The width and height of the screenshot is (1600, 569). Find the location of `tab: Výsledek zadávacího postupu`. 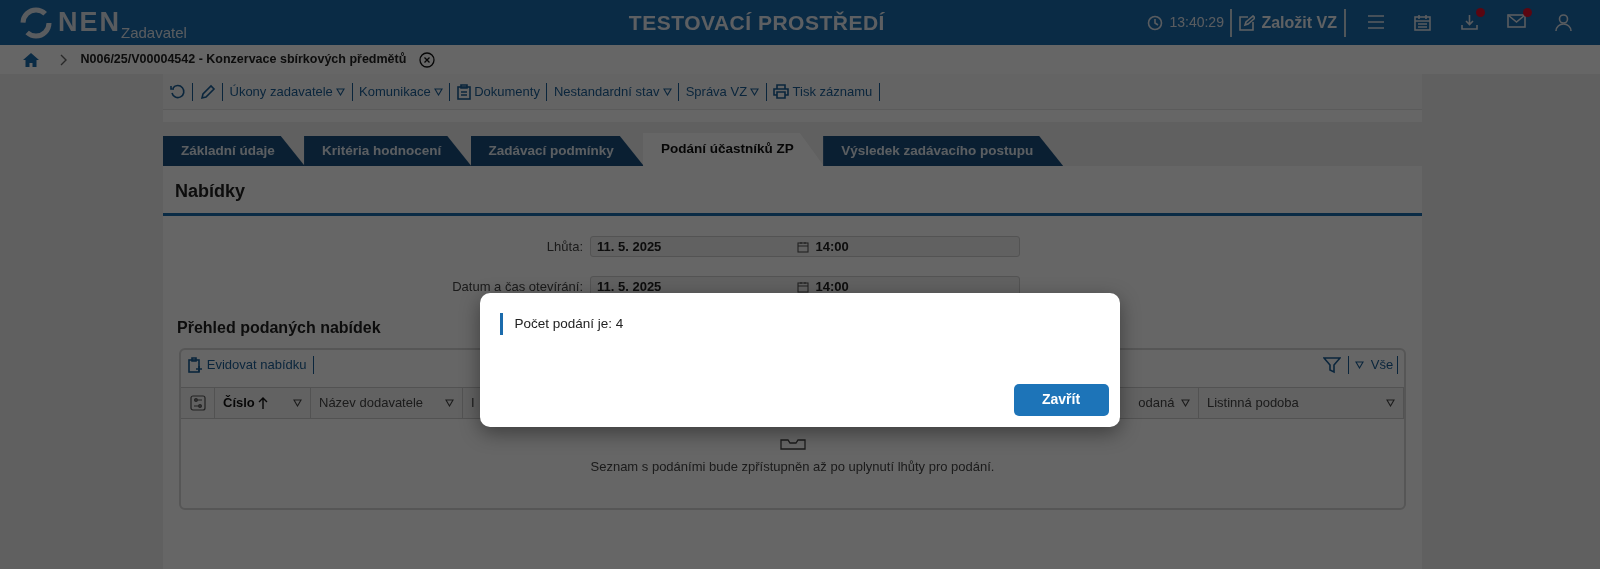

tab: Výsledek zadávacího postupu is located at coordinates (943, 151).